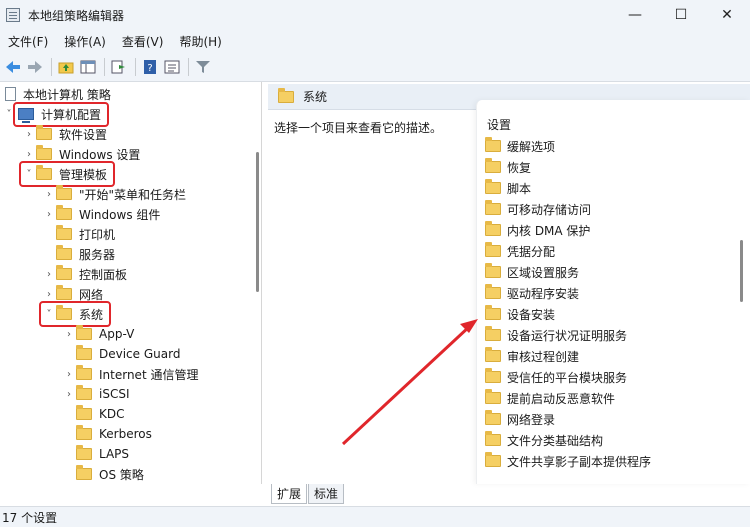 This screenshot has height=527, width=750. Describe the element at coordinates (115, 194) in the screenshot. I see `tree-item-start-menu: › "开始"菜单和任务栏` at that location.